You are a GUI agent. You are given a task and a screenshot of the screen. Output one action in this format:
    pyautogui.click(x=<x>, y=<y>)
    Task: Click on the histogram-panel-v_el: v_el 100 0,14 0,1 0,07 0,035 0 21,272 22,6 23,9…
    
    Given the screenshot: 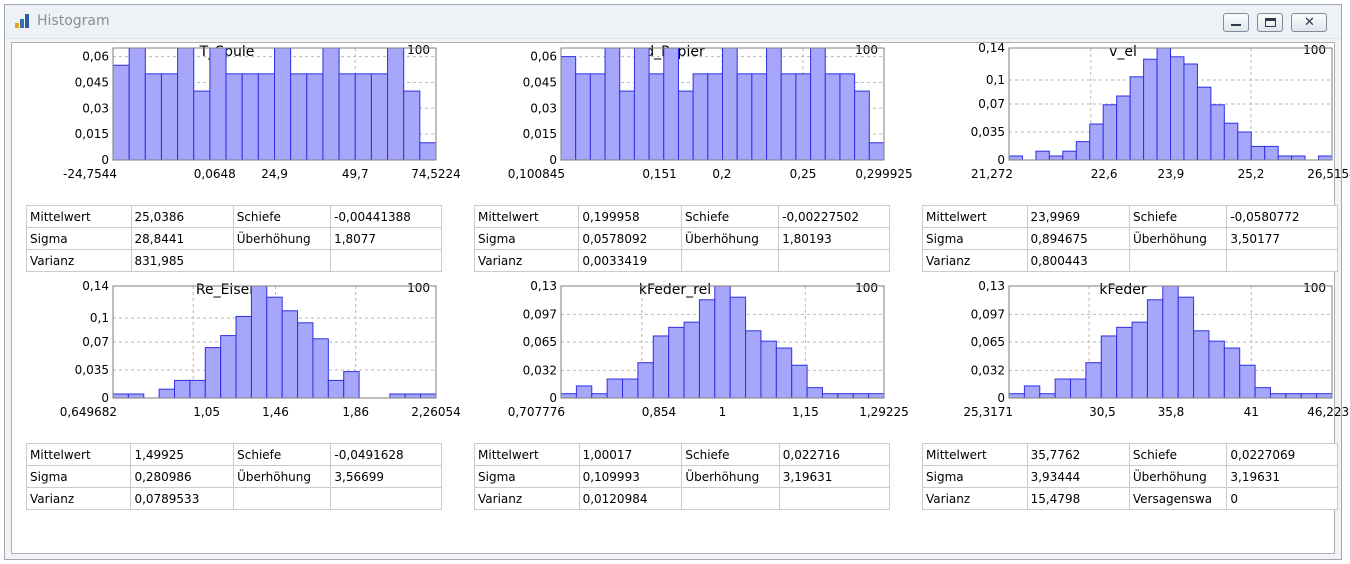 What is the action you would take?
    pyautogui.click(x=1129, y=157)
    